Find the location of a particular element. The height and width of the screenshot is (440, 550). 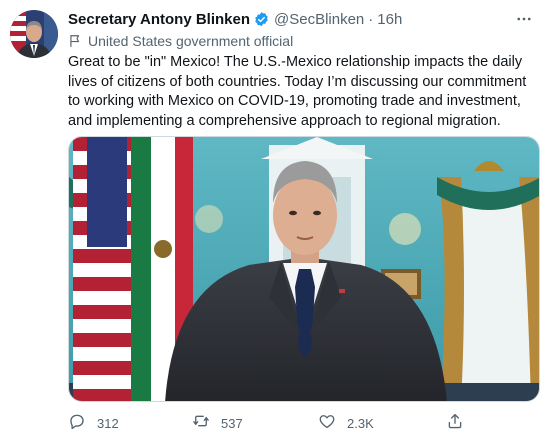

verified-badge-icon is located at coordinates (261, 19).